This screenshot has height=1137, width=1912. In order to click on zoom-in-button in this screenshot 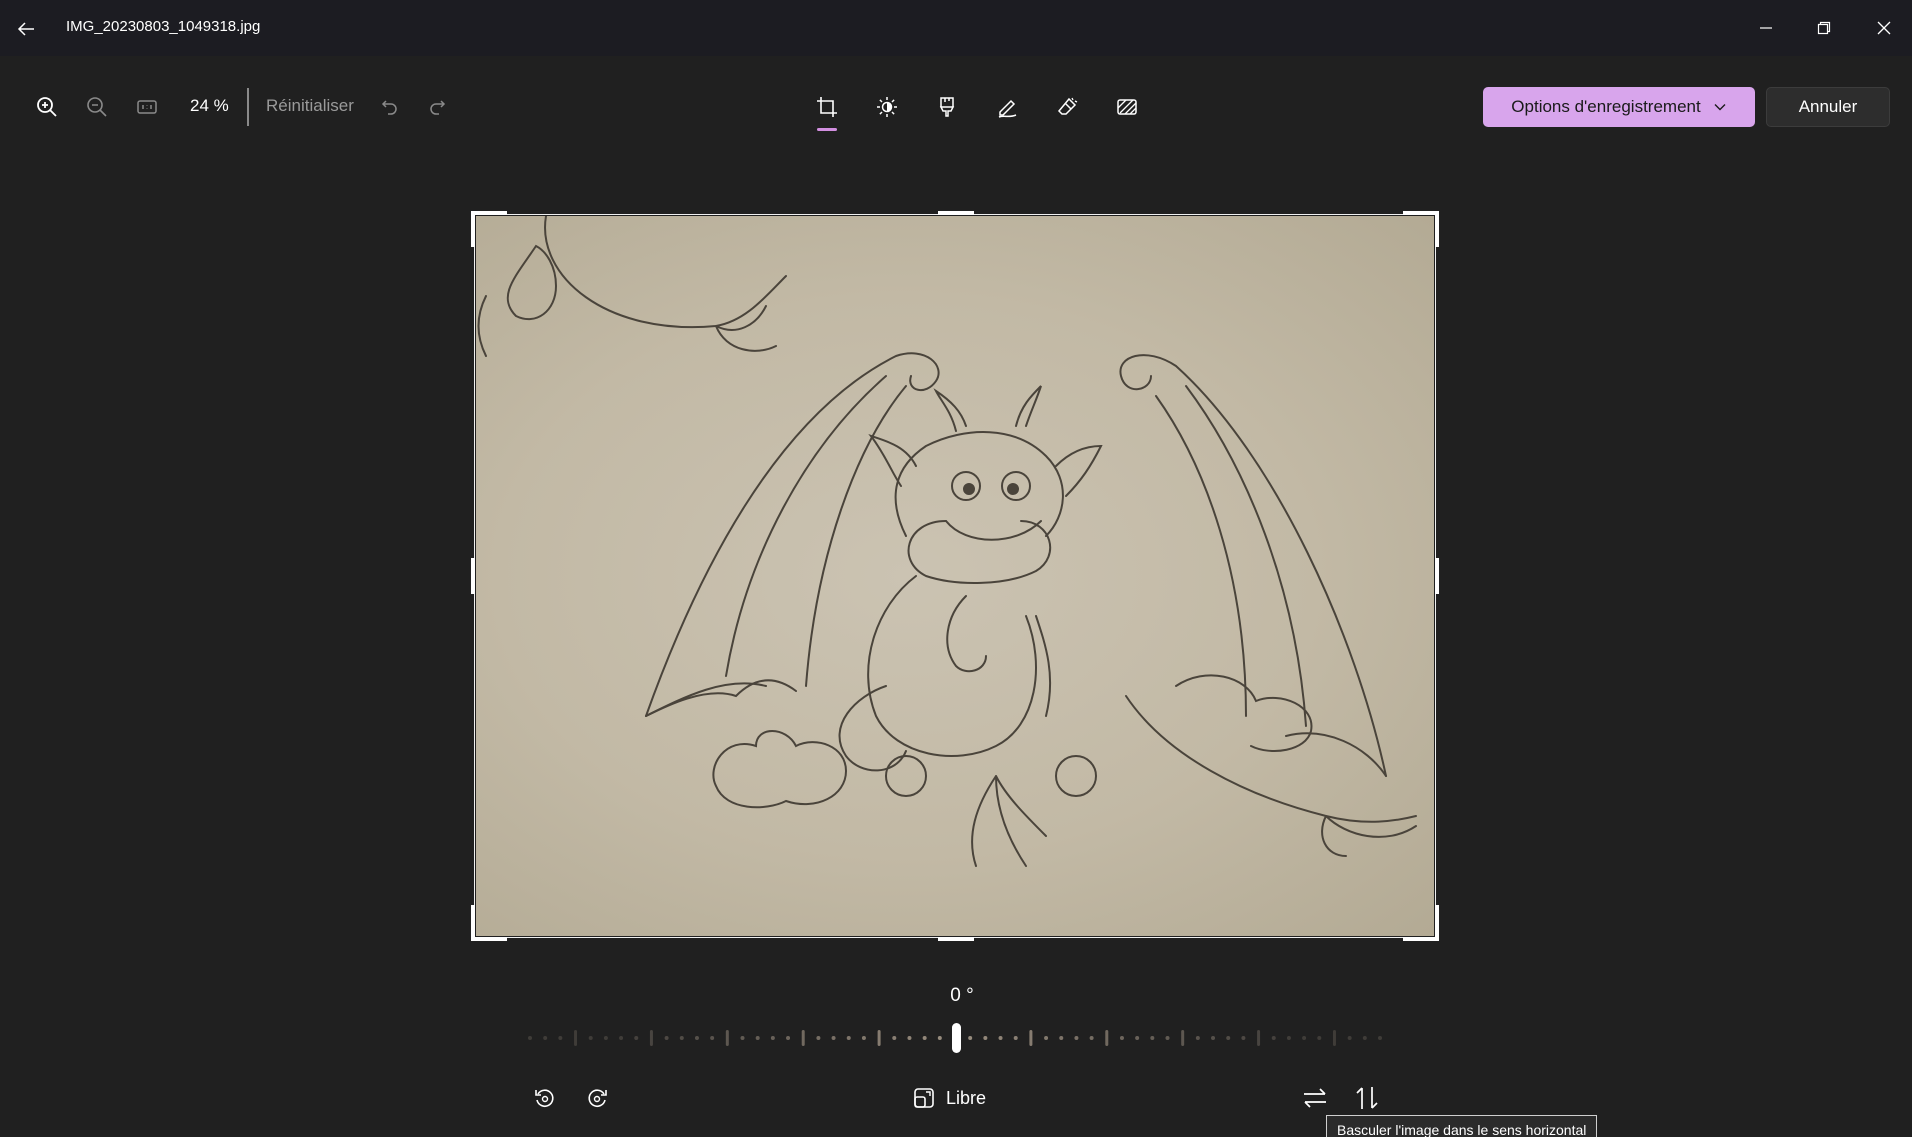, I will do `click(47, 107)`.